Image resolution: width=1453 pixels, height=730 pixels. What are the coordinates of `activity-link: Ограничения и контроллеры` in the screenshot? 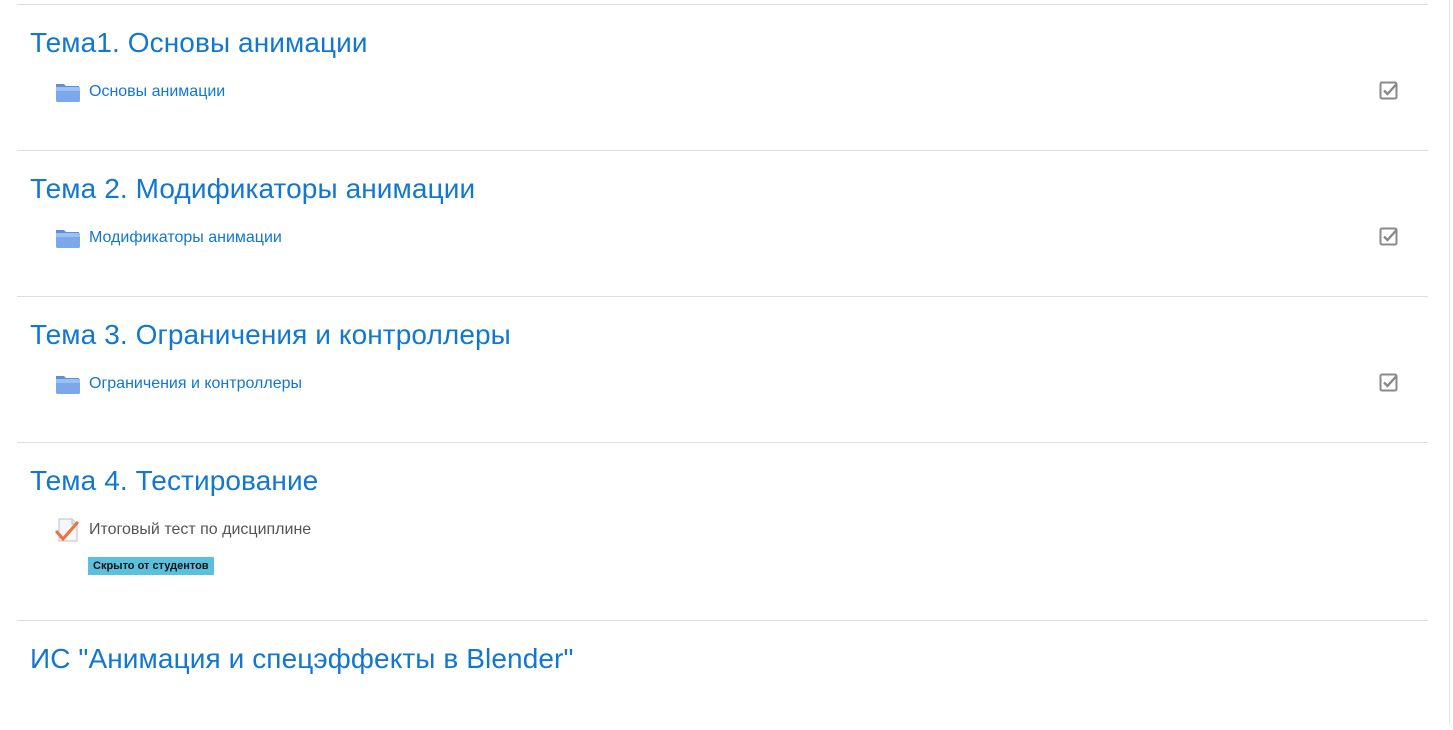 It's located at (195, 384).